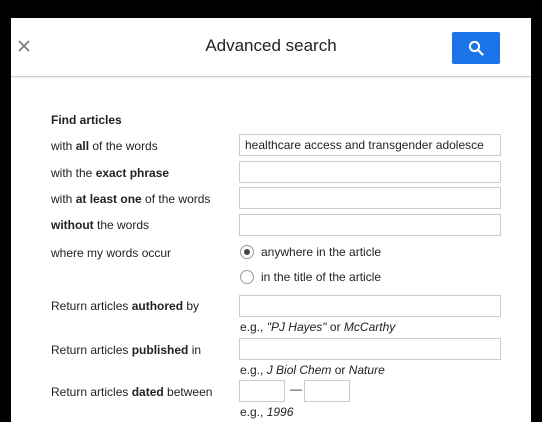 The width and height of the screenshot is (542, 422). What do you see at coordinates (126, 350) in the screenshot?
I see `published-label: Return articles published in` at bounding box center [126, 350].